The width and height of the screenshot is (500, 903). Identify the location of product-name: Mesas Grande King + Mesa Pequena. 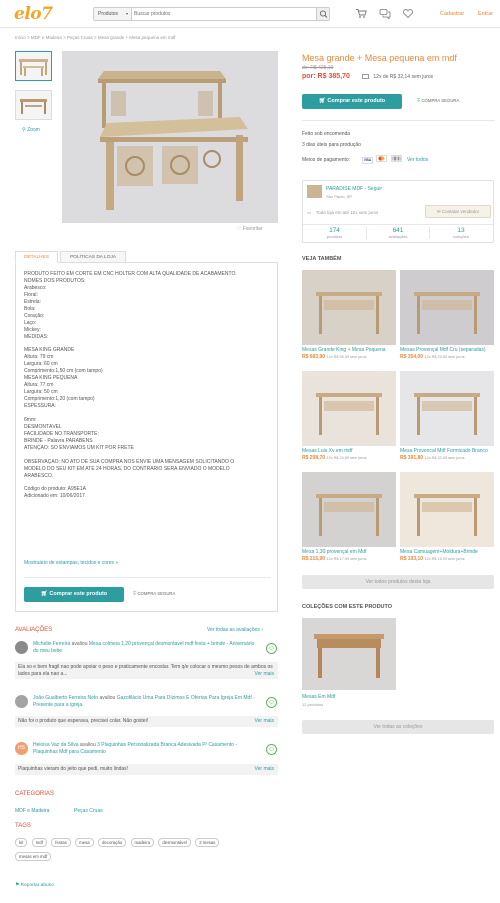
(349, 350).